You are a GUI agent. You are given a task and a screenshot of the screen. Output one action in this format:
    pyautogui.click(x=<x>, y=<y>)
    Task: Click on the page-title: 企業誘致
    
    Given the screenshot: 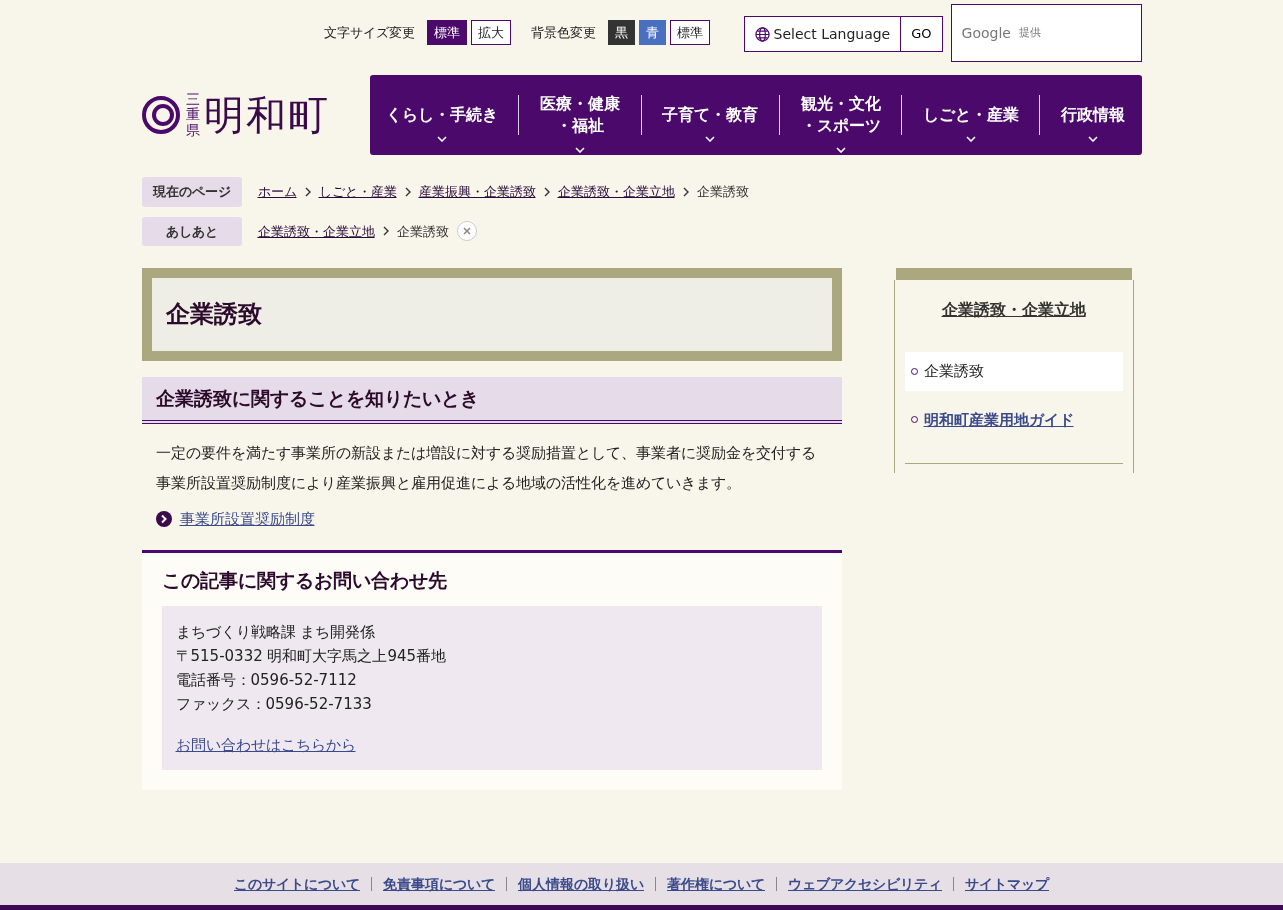 What is the action you would take?
    pyautogui.click(x=214, y=314)
    